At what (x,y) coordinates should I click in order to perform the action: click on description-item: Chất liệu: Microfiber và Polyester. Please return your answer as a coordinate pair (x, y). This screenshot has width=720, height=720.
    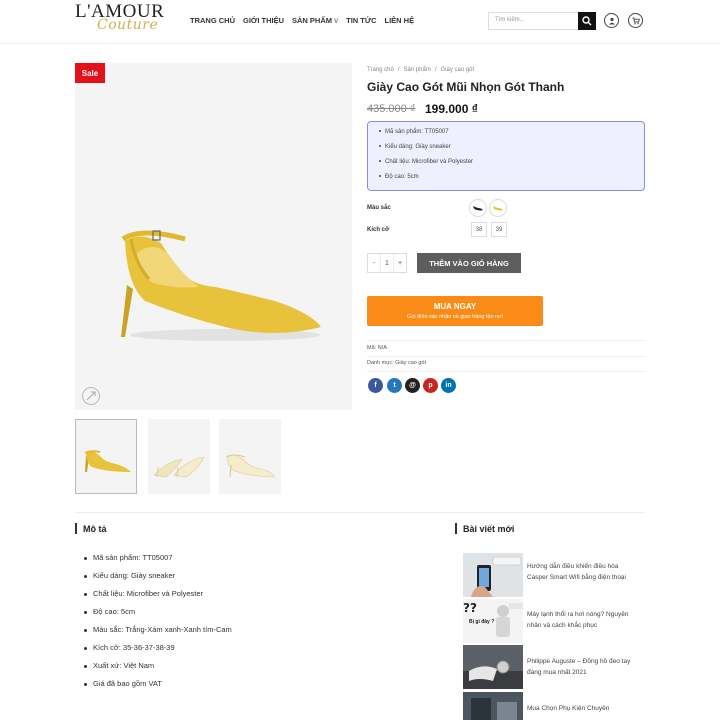
    Looking at the image, I should click on (148, 593).